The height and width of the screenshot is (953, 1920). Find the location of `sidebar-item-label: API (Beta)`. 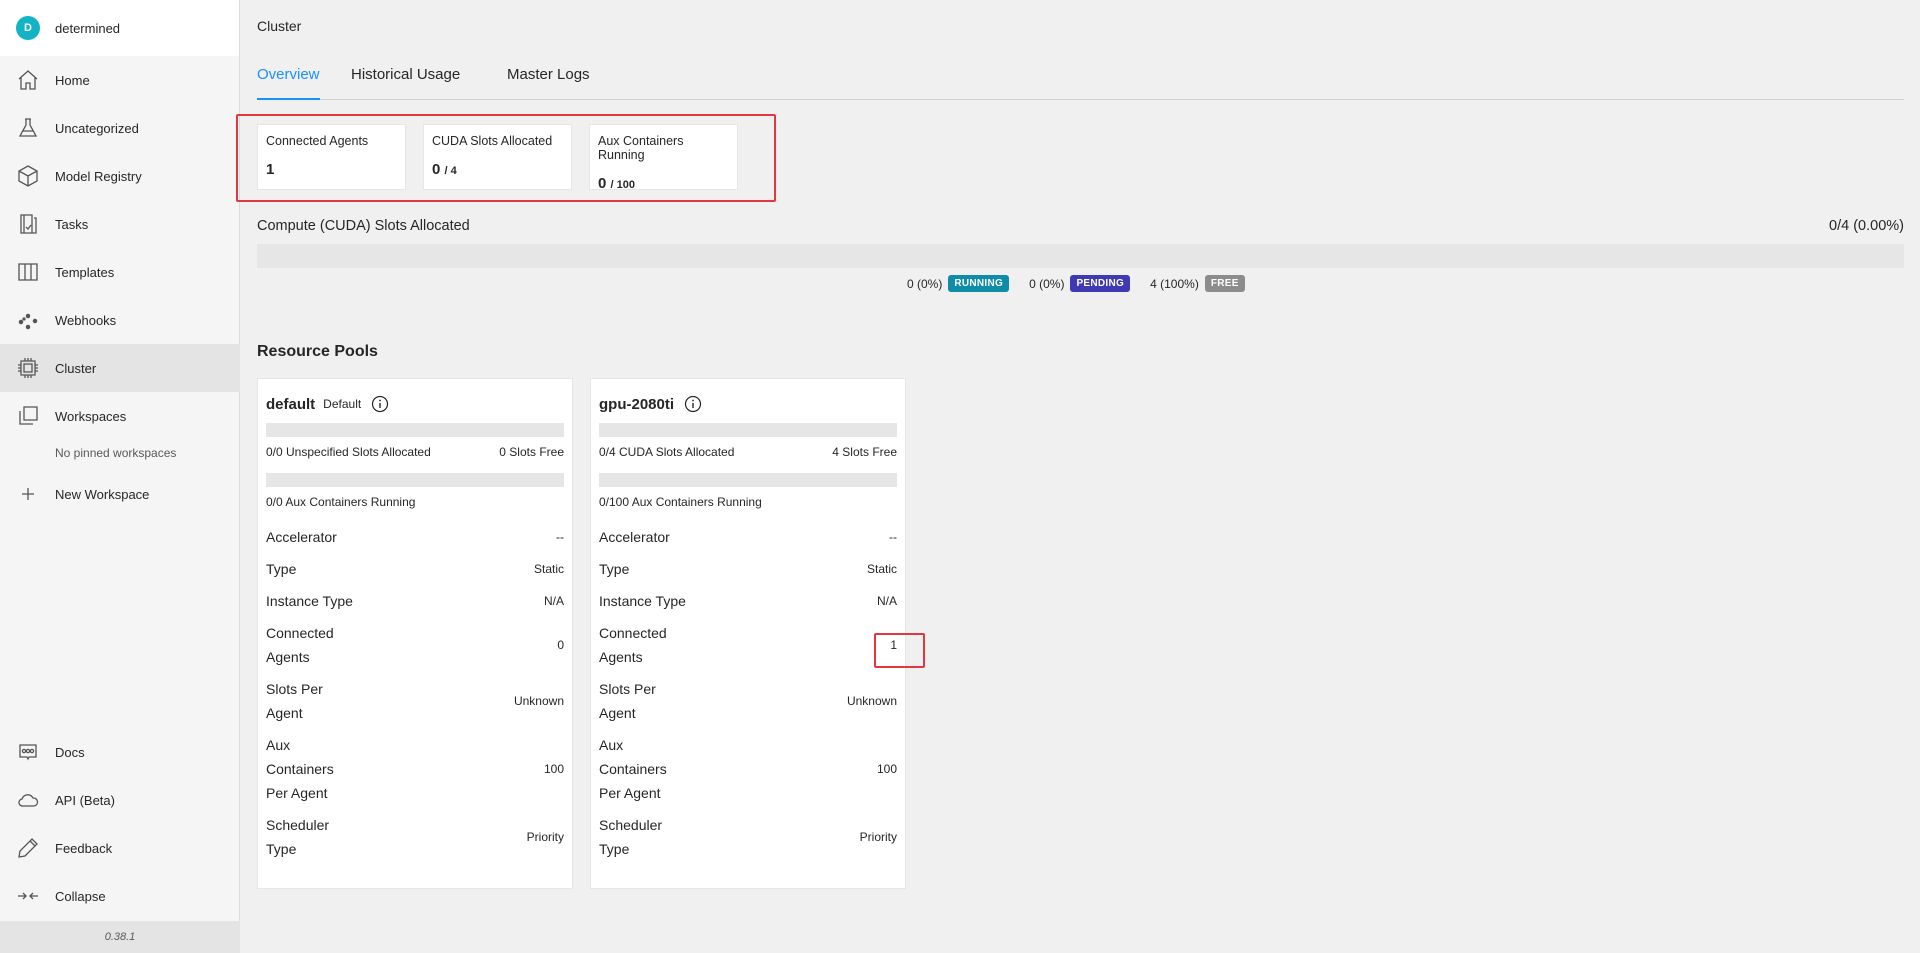

sidebar-item-label: API (Beta) is located at coordinates (85, 800).